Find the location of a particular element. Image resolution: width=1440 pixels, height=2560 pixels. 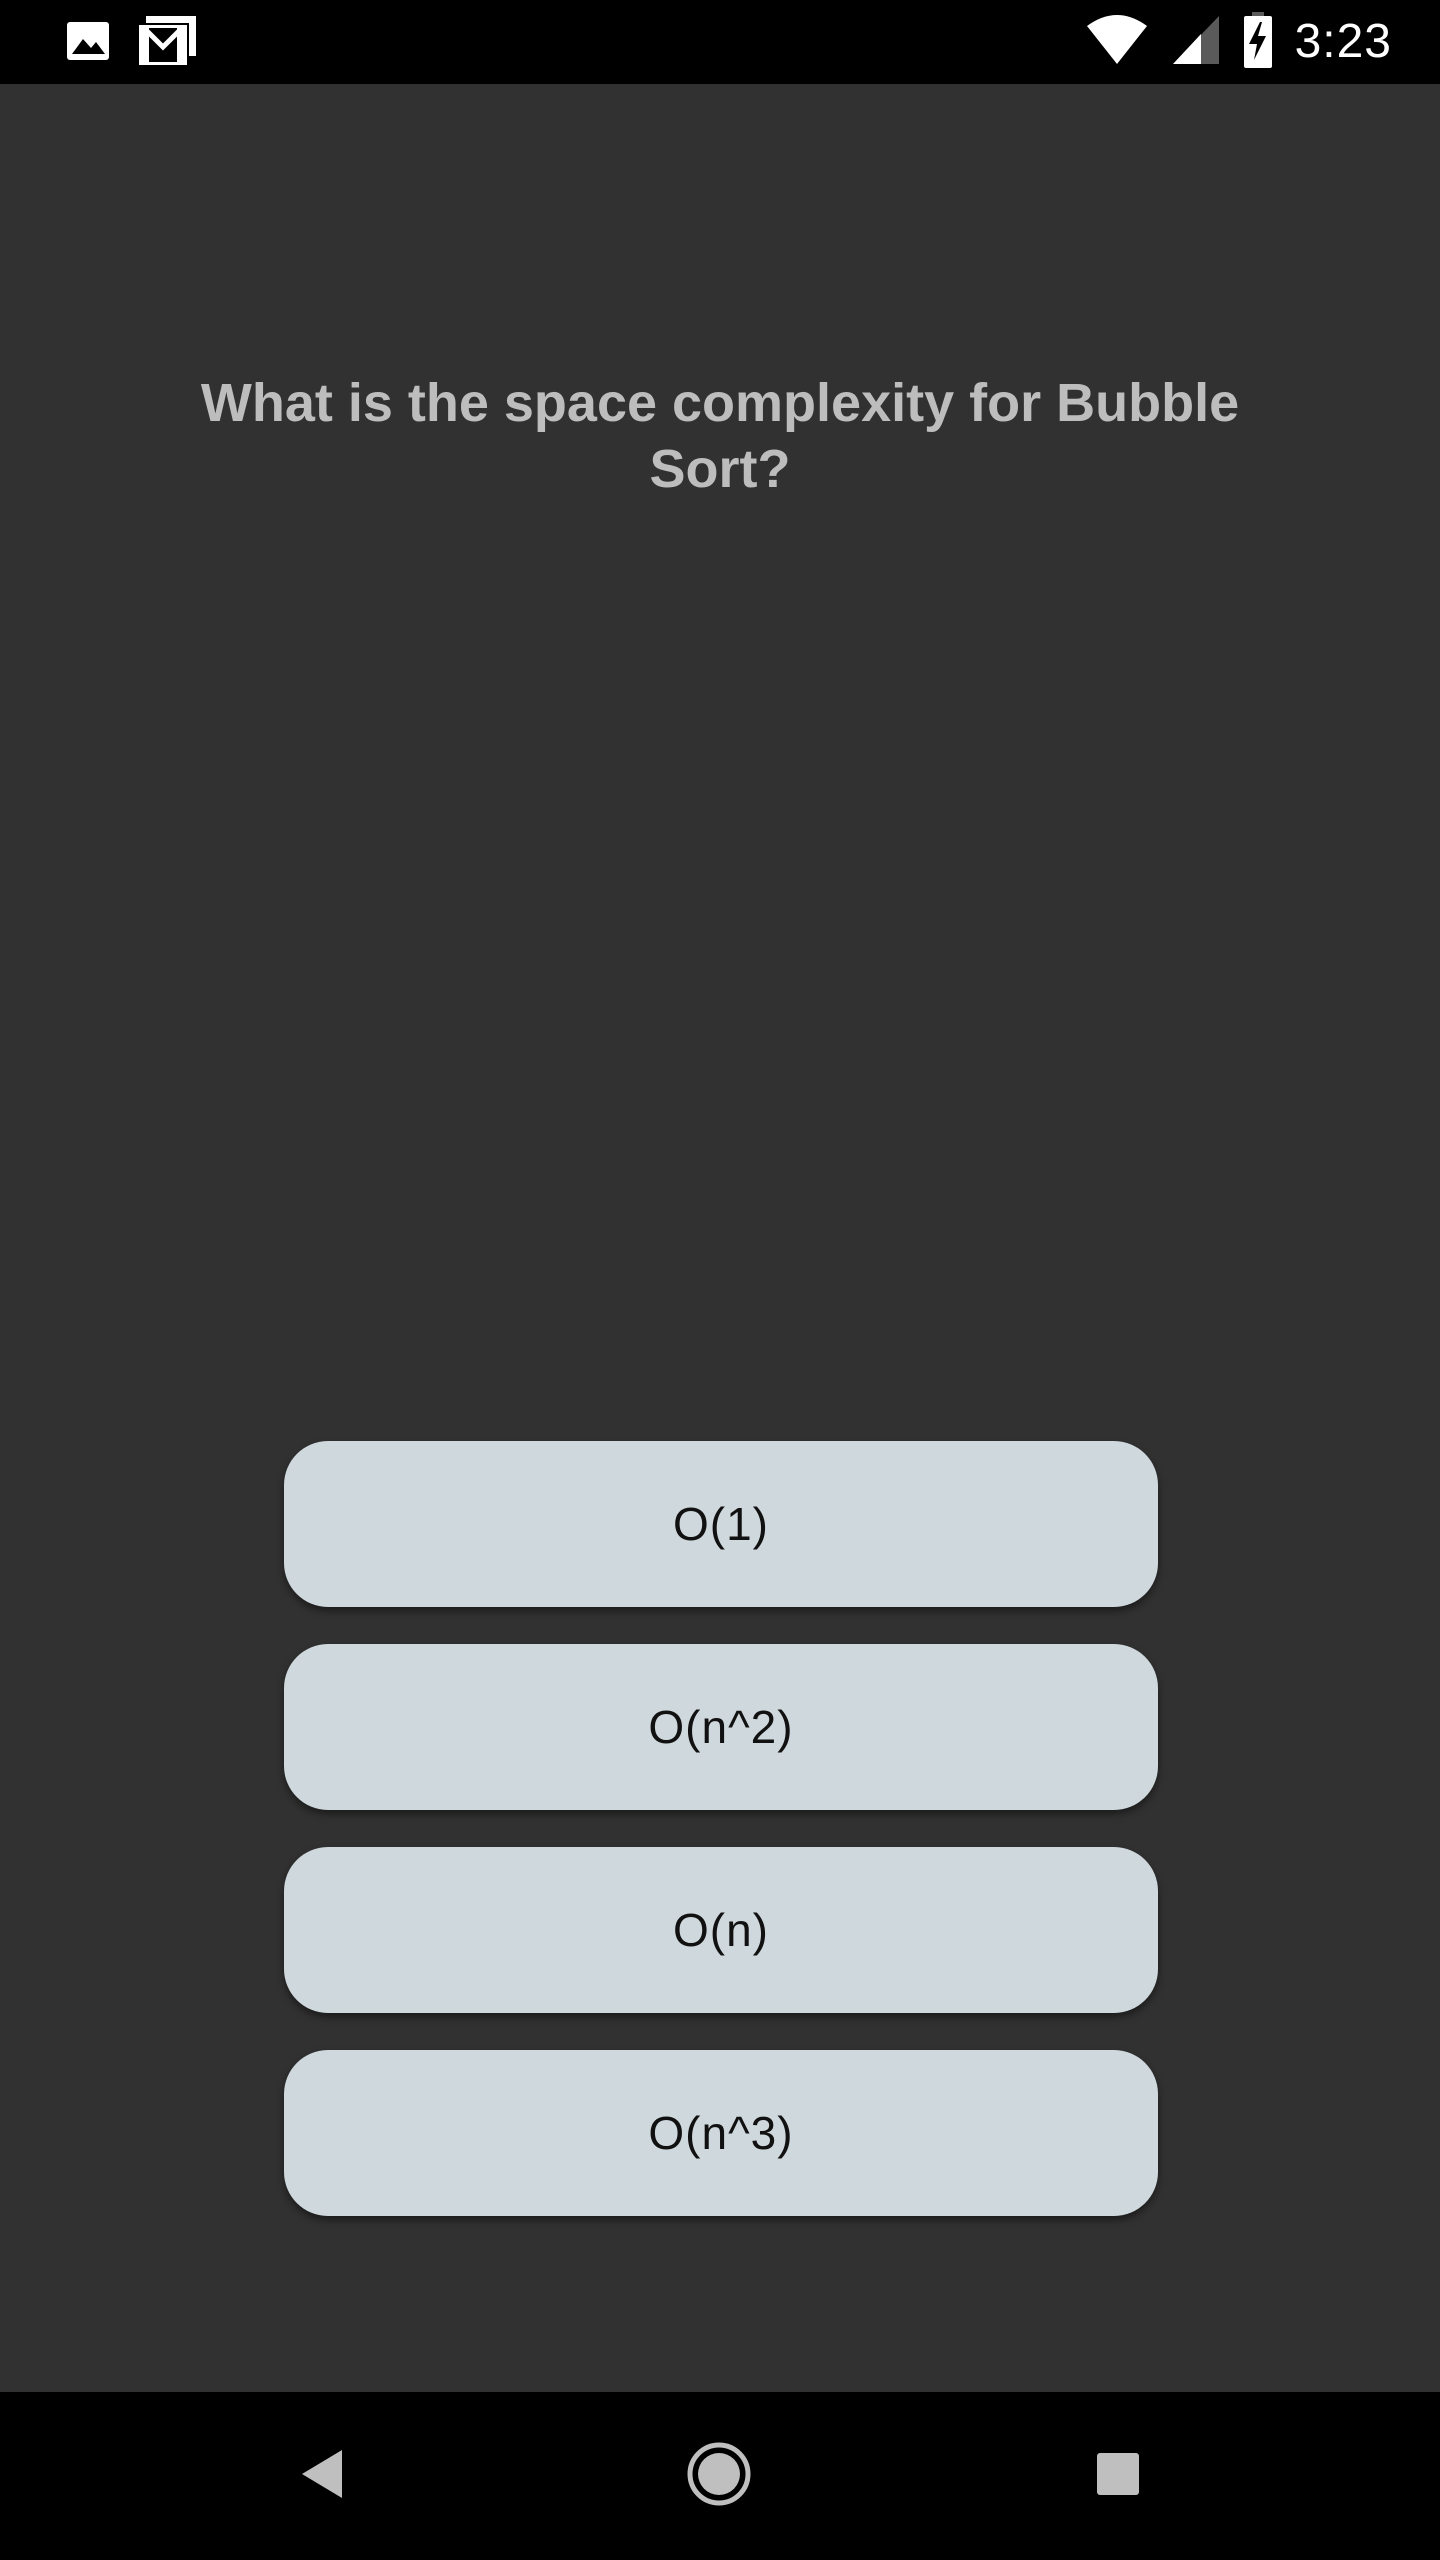

answer-button-1: O(1) is located at coordinates (721, 1524).